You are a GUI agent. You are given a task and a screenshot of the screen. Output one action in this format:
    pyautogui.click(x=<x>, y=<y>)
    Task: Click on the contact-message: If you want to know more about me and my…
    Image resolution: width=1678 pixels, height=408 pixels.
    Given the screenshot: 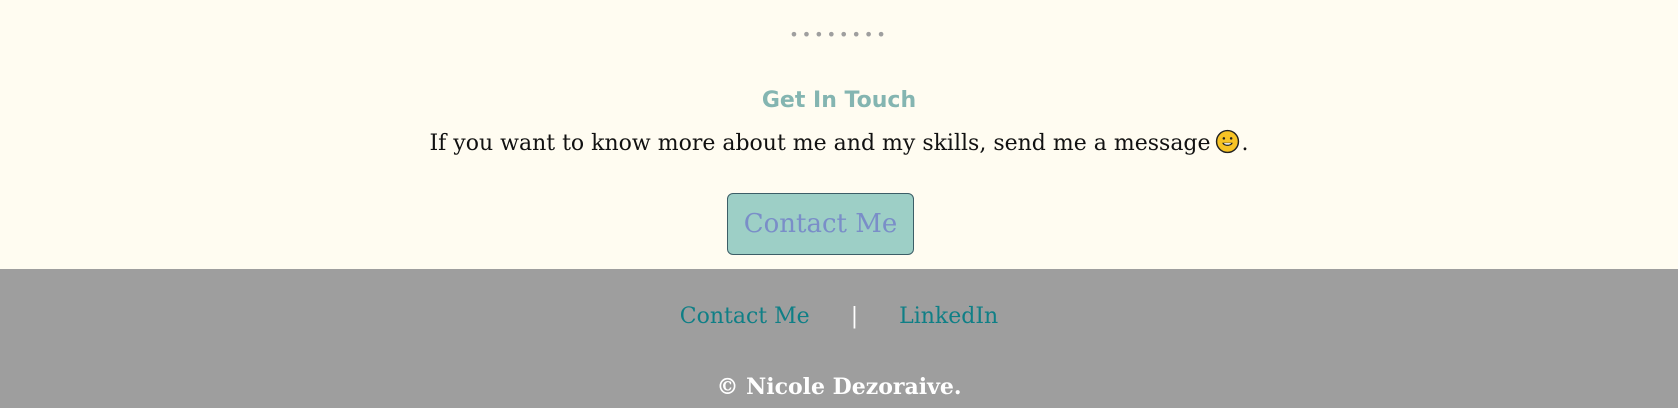 What is the action you would take?
    pyautogui.click(x=839, y=144)
    